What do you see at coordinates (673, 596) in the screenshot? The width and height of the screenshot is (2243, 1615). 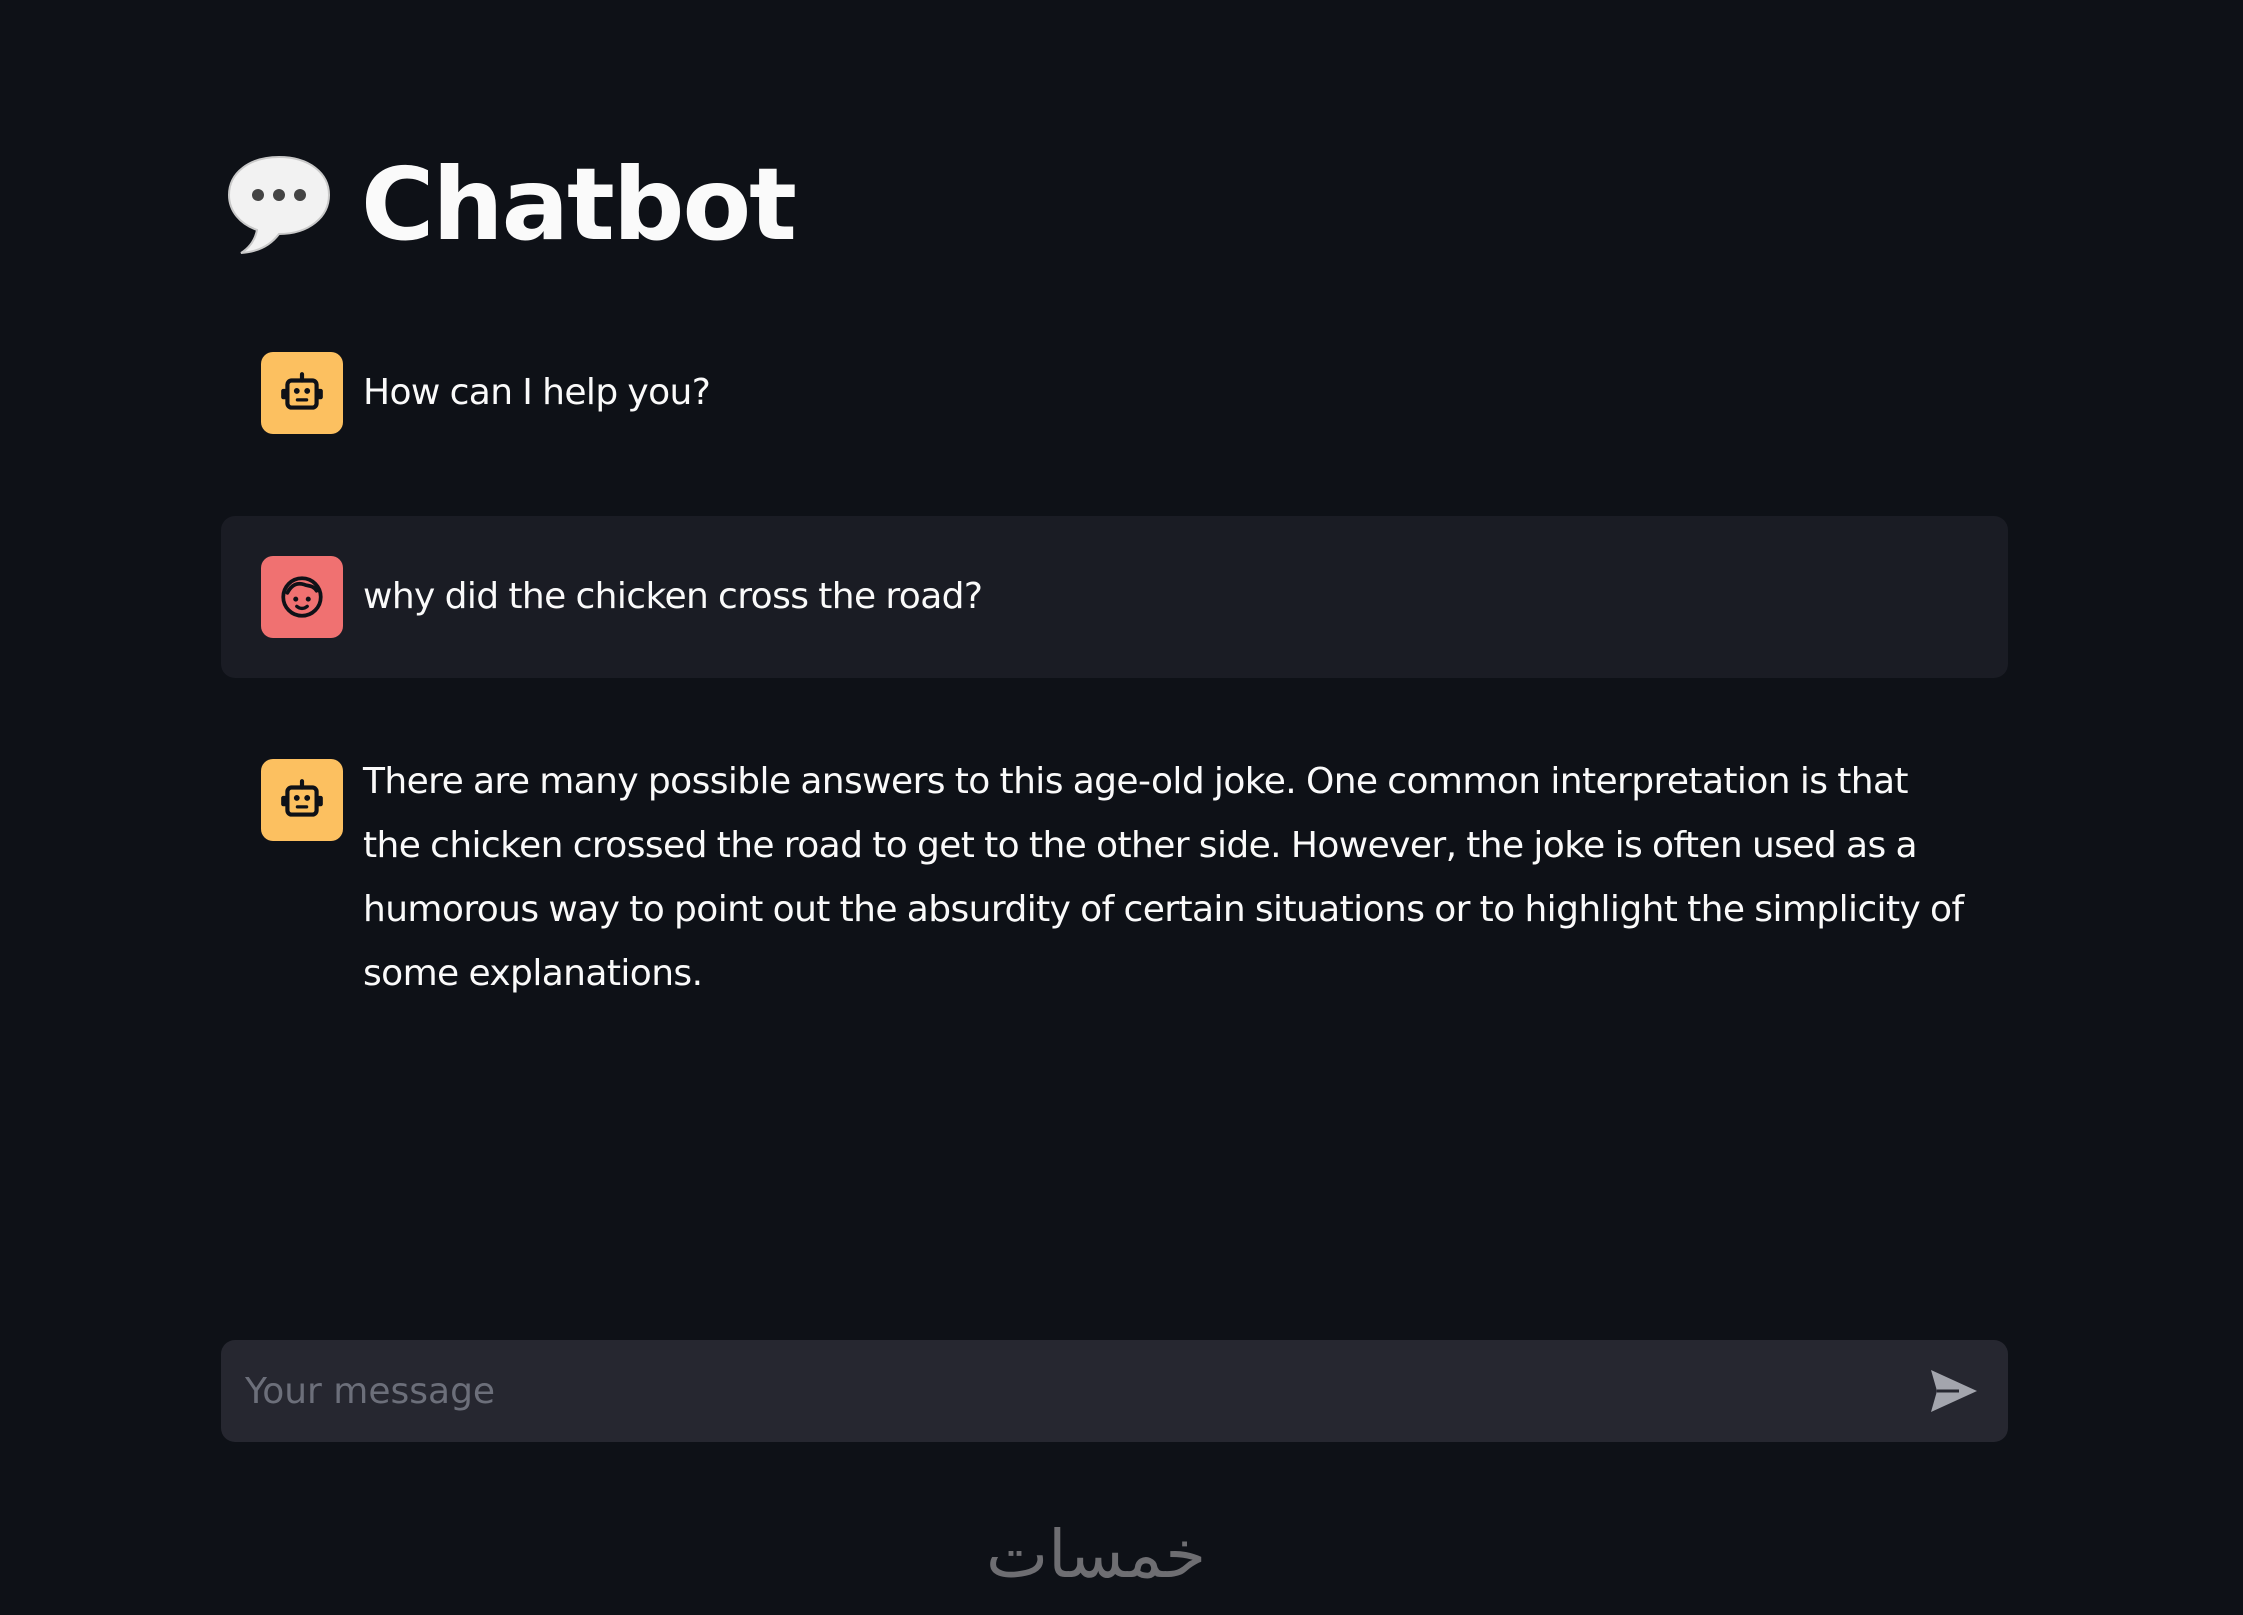 I see `message-text: why did the chicken cross the road?` at bounding box center [673, 596].